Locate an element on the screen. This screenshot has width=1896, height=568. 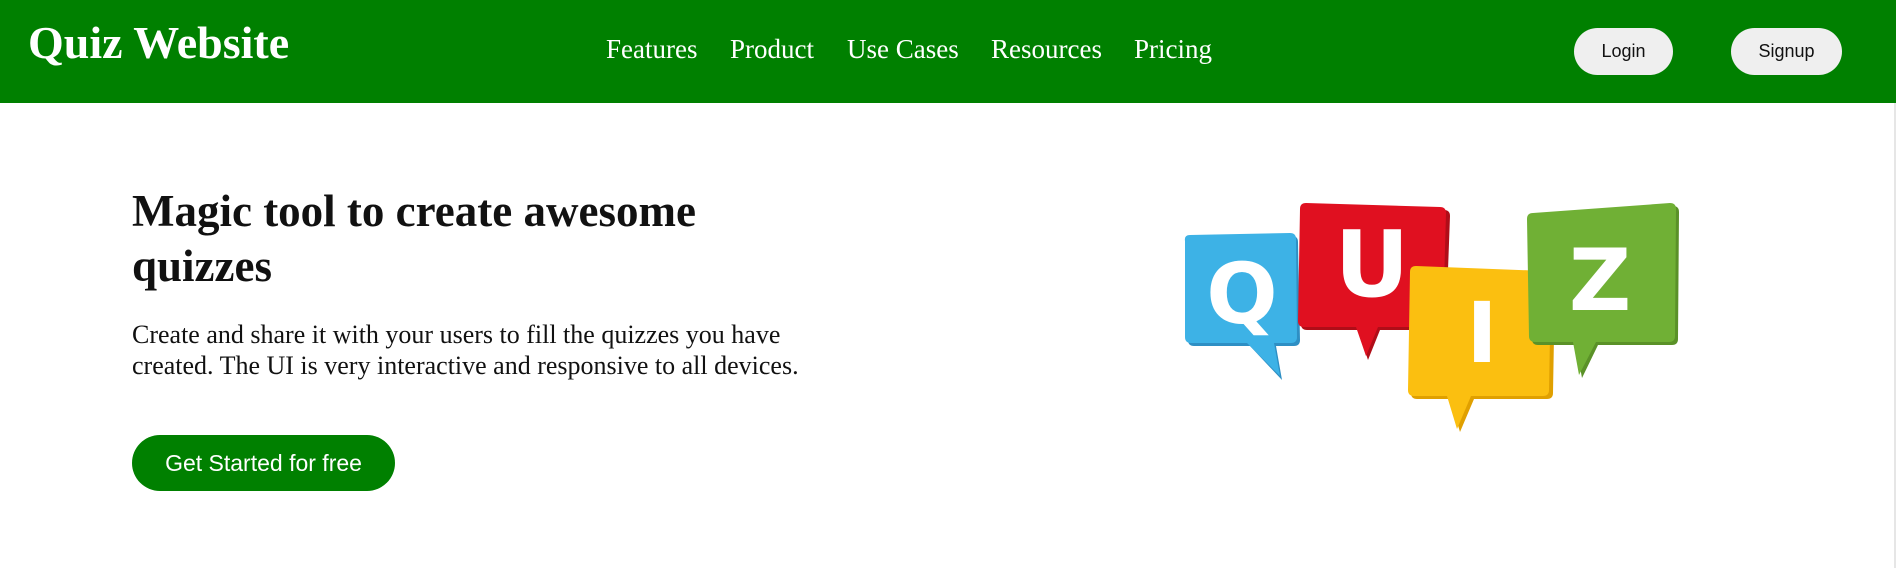
hero-title: Magic tool to create awesome quizzes is located at coordinates (414, 238).